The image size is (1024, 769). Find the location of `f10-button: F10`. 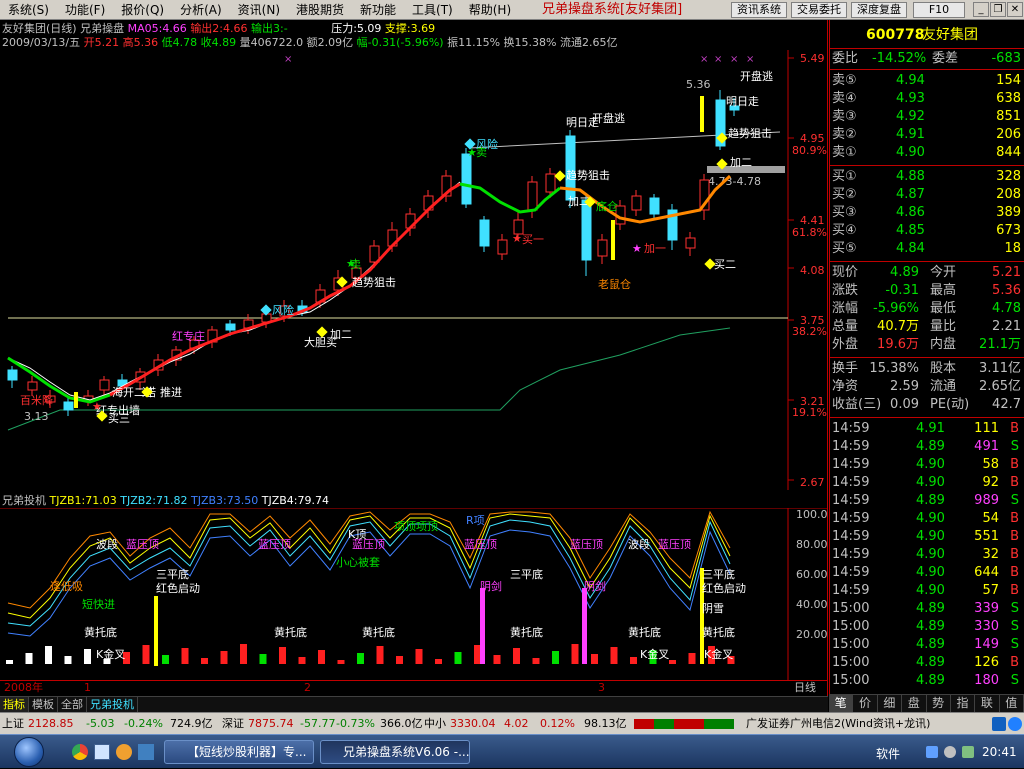

f10-button: F10 is located at coordinates (939, 10).